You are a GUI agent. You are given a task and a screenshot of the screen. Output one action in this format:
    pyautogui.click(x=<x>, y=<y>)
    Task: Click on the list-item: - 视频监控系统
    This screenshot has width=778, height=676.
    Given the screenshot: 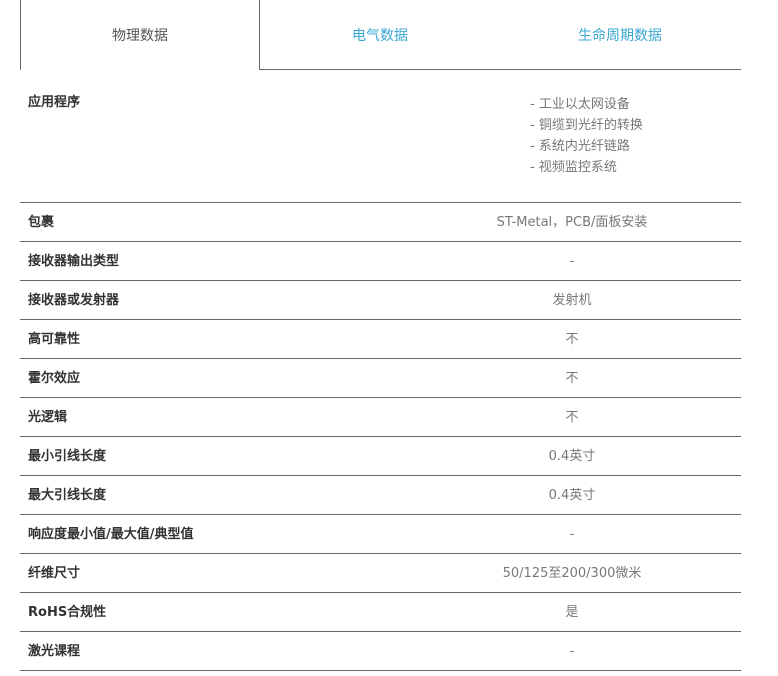 What is the action you would take?
    pyautogui.click(x=573, y=167)
    